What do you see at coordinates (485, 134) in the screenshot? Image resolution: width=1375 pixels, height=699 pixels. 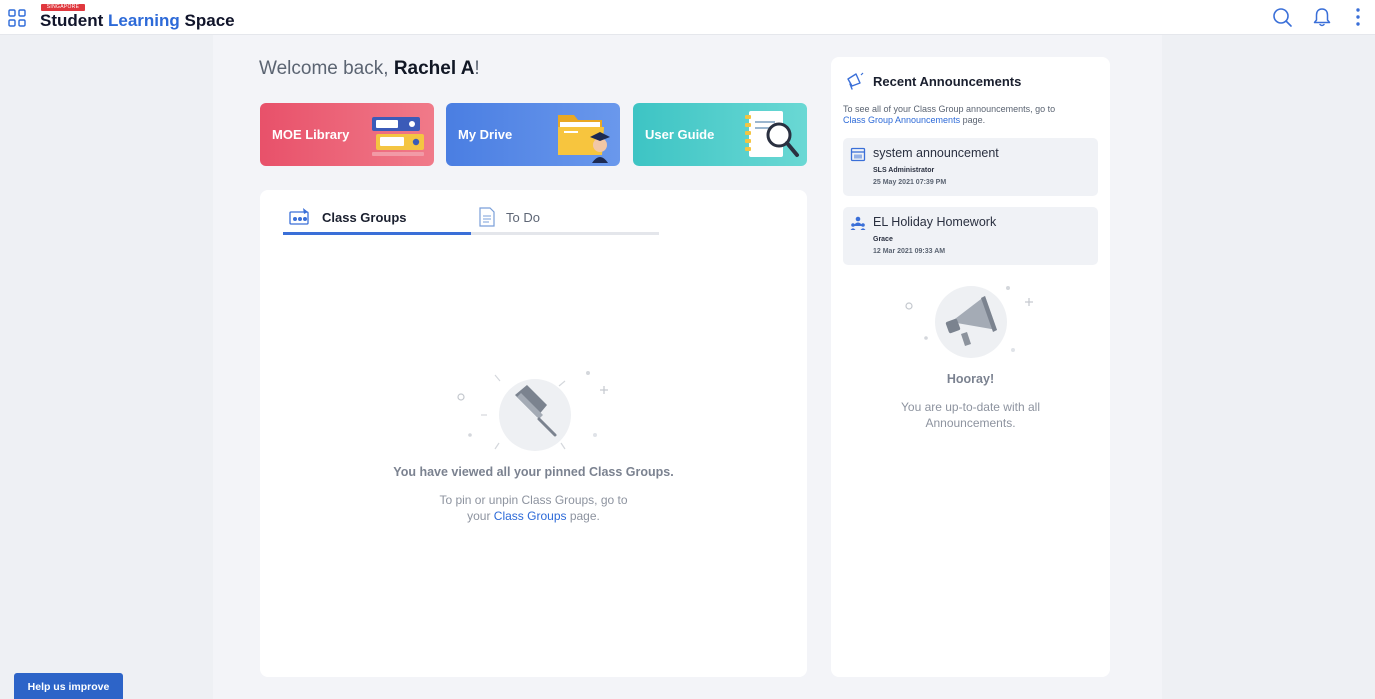 I see `my-drive-label: My Drive` at bounding box center [485, 134].